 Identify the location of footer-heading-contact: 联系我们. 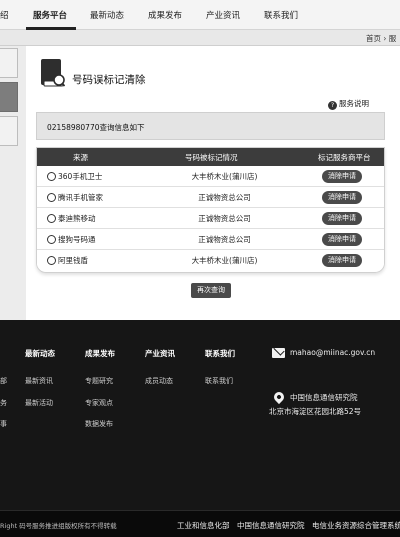
(220, 353).